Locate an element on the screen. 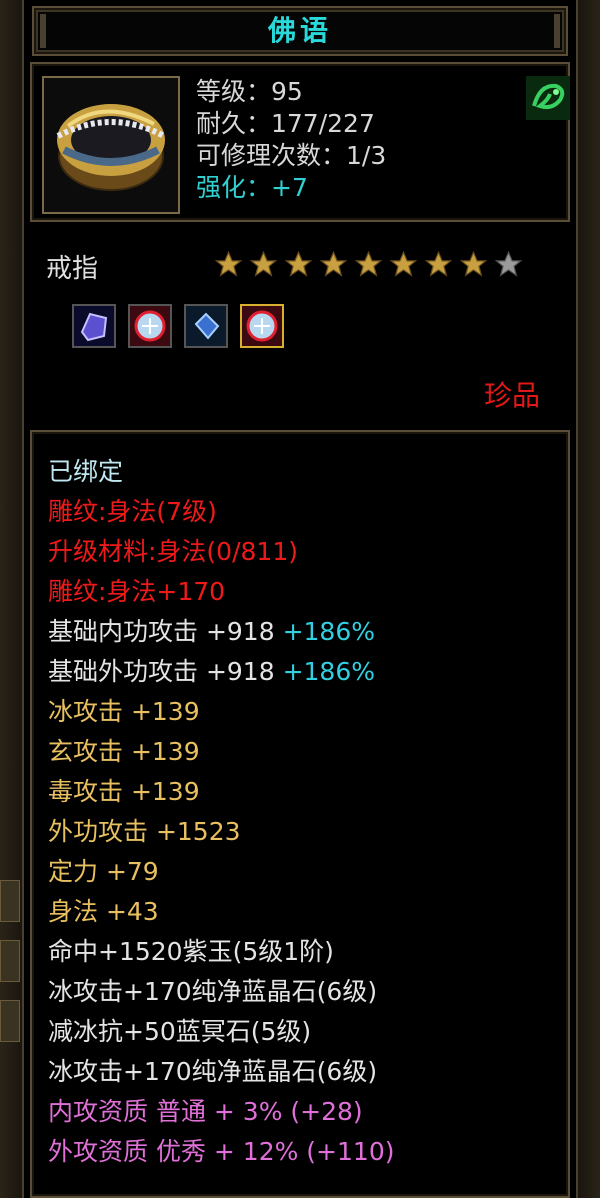 The width and height of the screenshot is (600, 1198). socket-line: 减冰抗+50蓝冥石(5级) is located at coordinates (180, 1031).